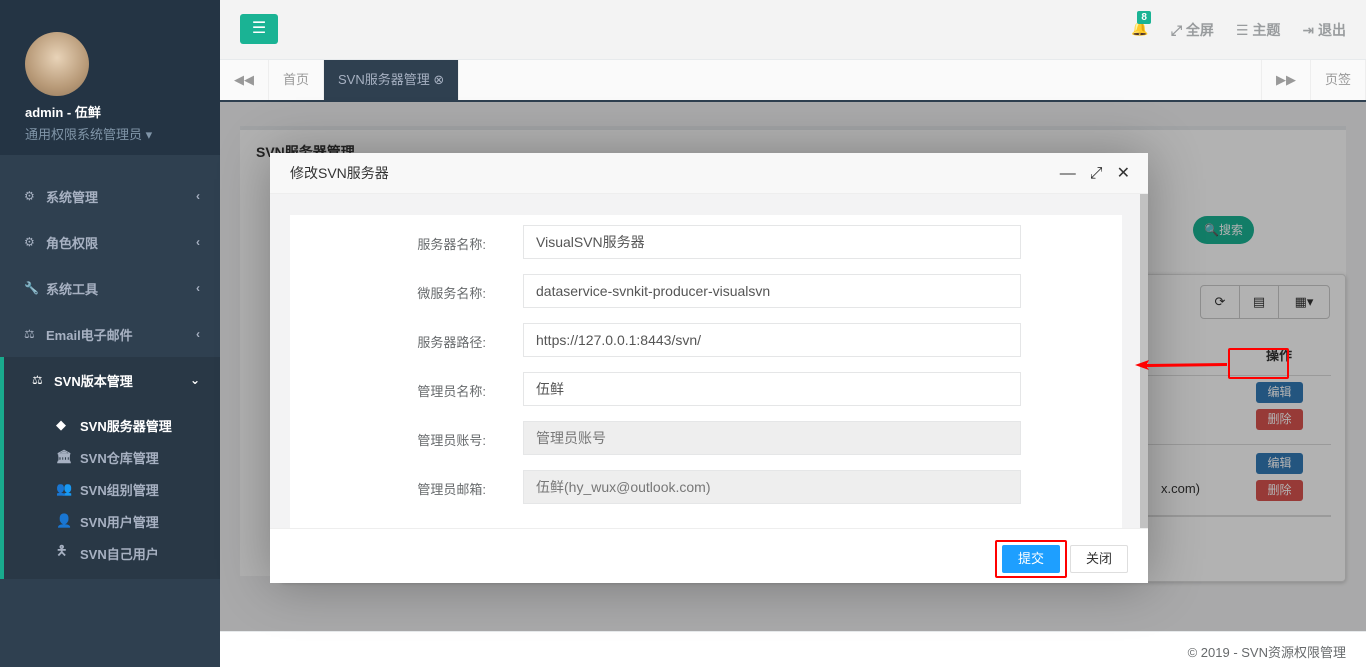 The height and width of the screenshot is (667, 1366). I want to click on male-icon: 🯅, so click(62, 550).